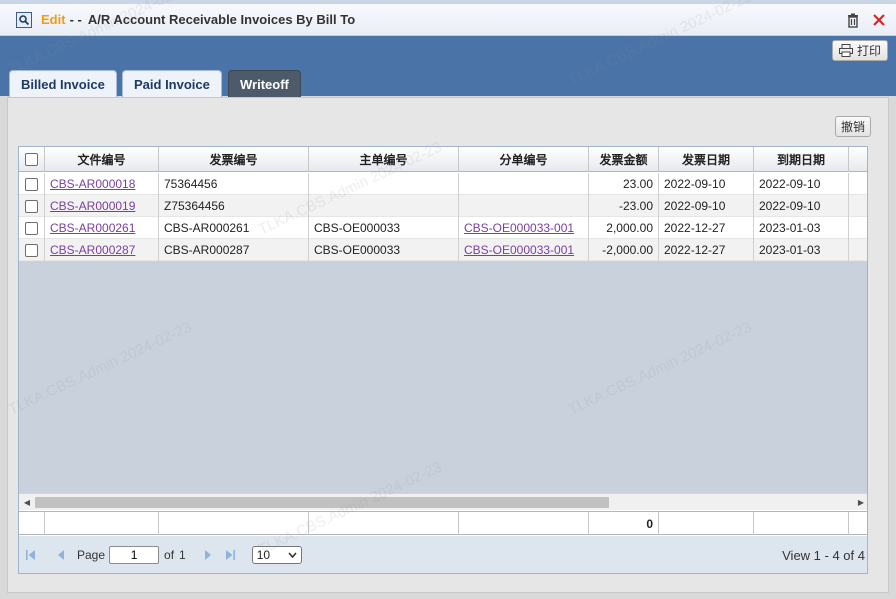  What do you see at coordinates (31, 555) in the screenshot?
I see `first-page-icon` at bounding box center [31, 555].